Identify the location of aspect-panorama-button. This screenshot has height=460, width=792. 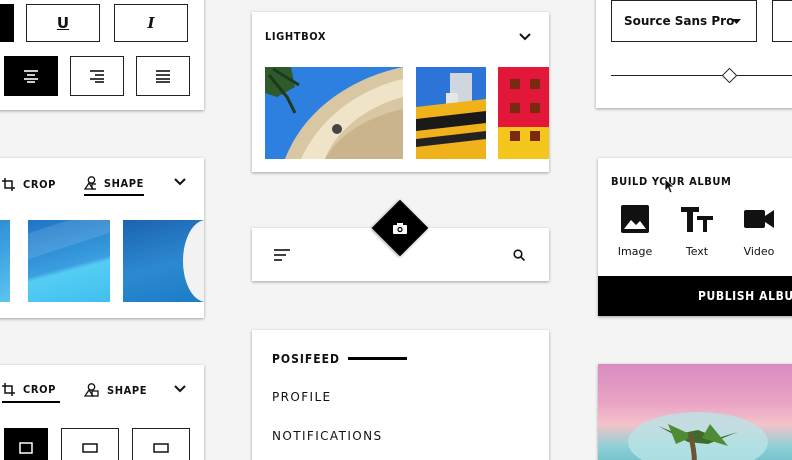
(161, 444).